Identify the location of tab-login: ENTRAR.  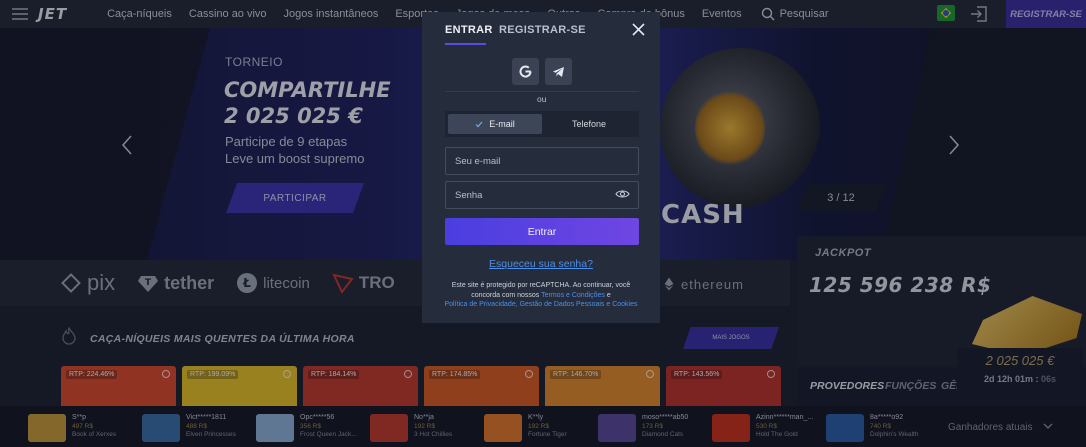
(469, 30).